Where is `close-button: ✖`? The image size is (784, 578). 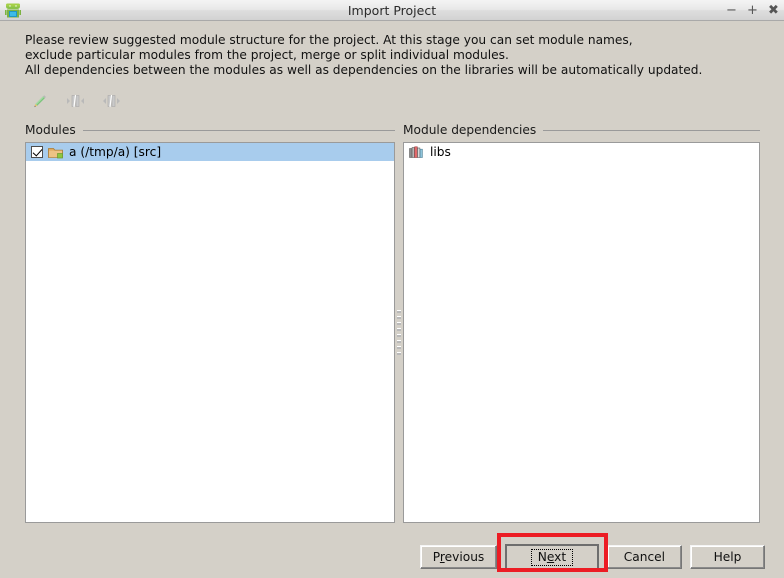
close-button: ✖ is located at coordinates (773, 10).